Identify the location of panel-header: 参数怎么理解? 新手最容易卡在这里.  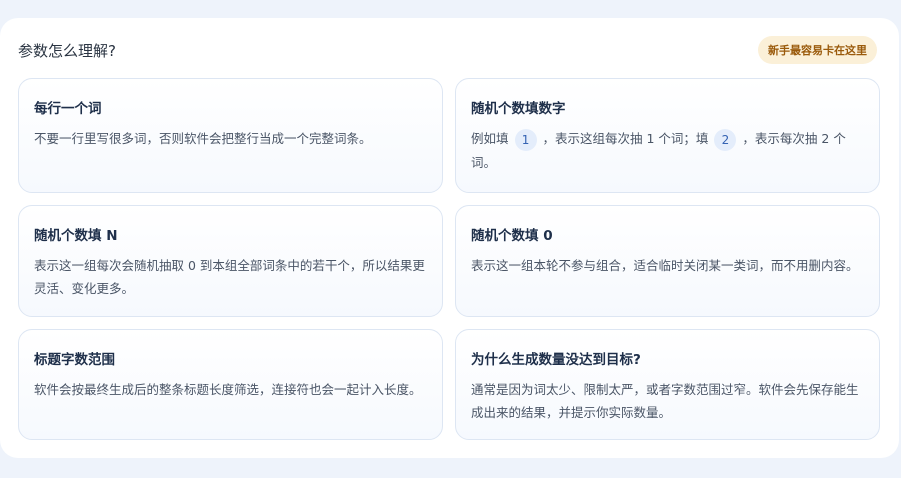
(447, 50).